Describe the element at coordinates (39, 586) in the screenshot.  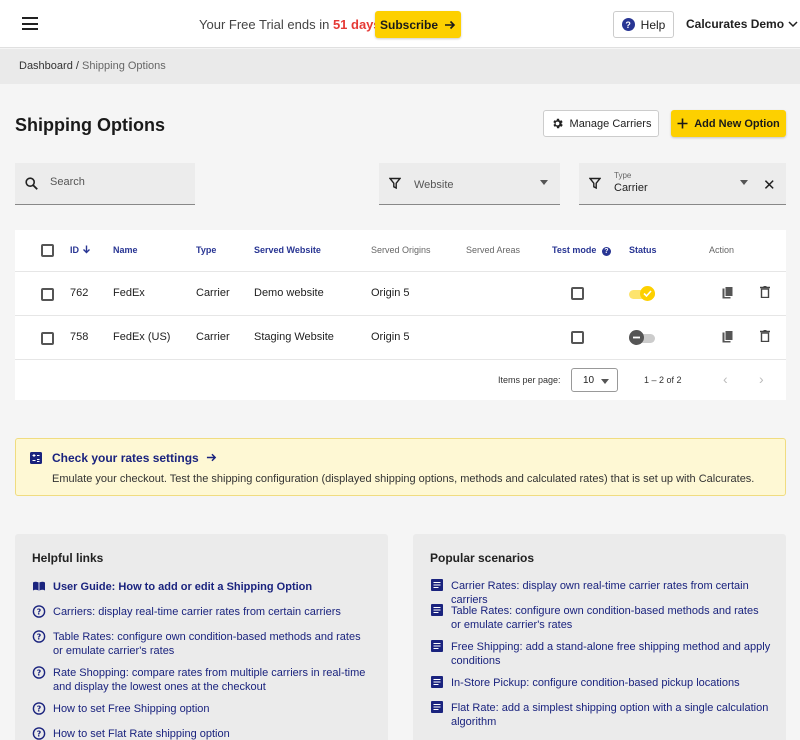
I see `book-icon` at that location.